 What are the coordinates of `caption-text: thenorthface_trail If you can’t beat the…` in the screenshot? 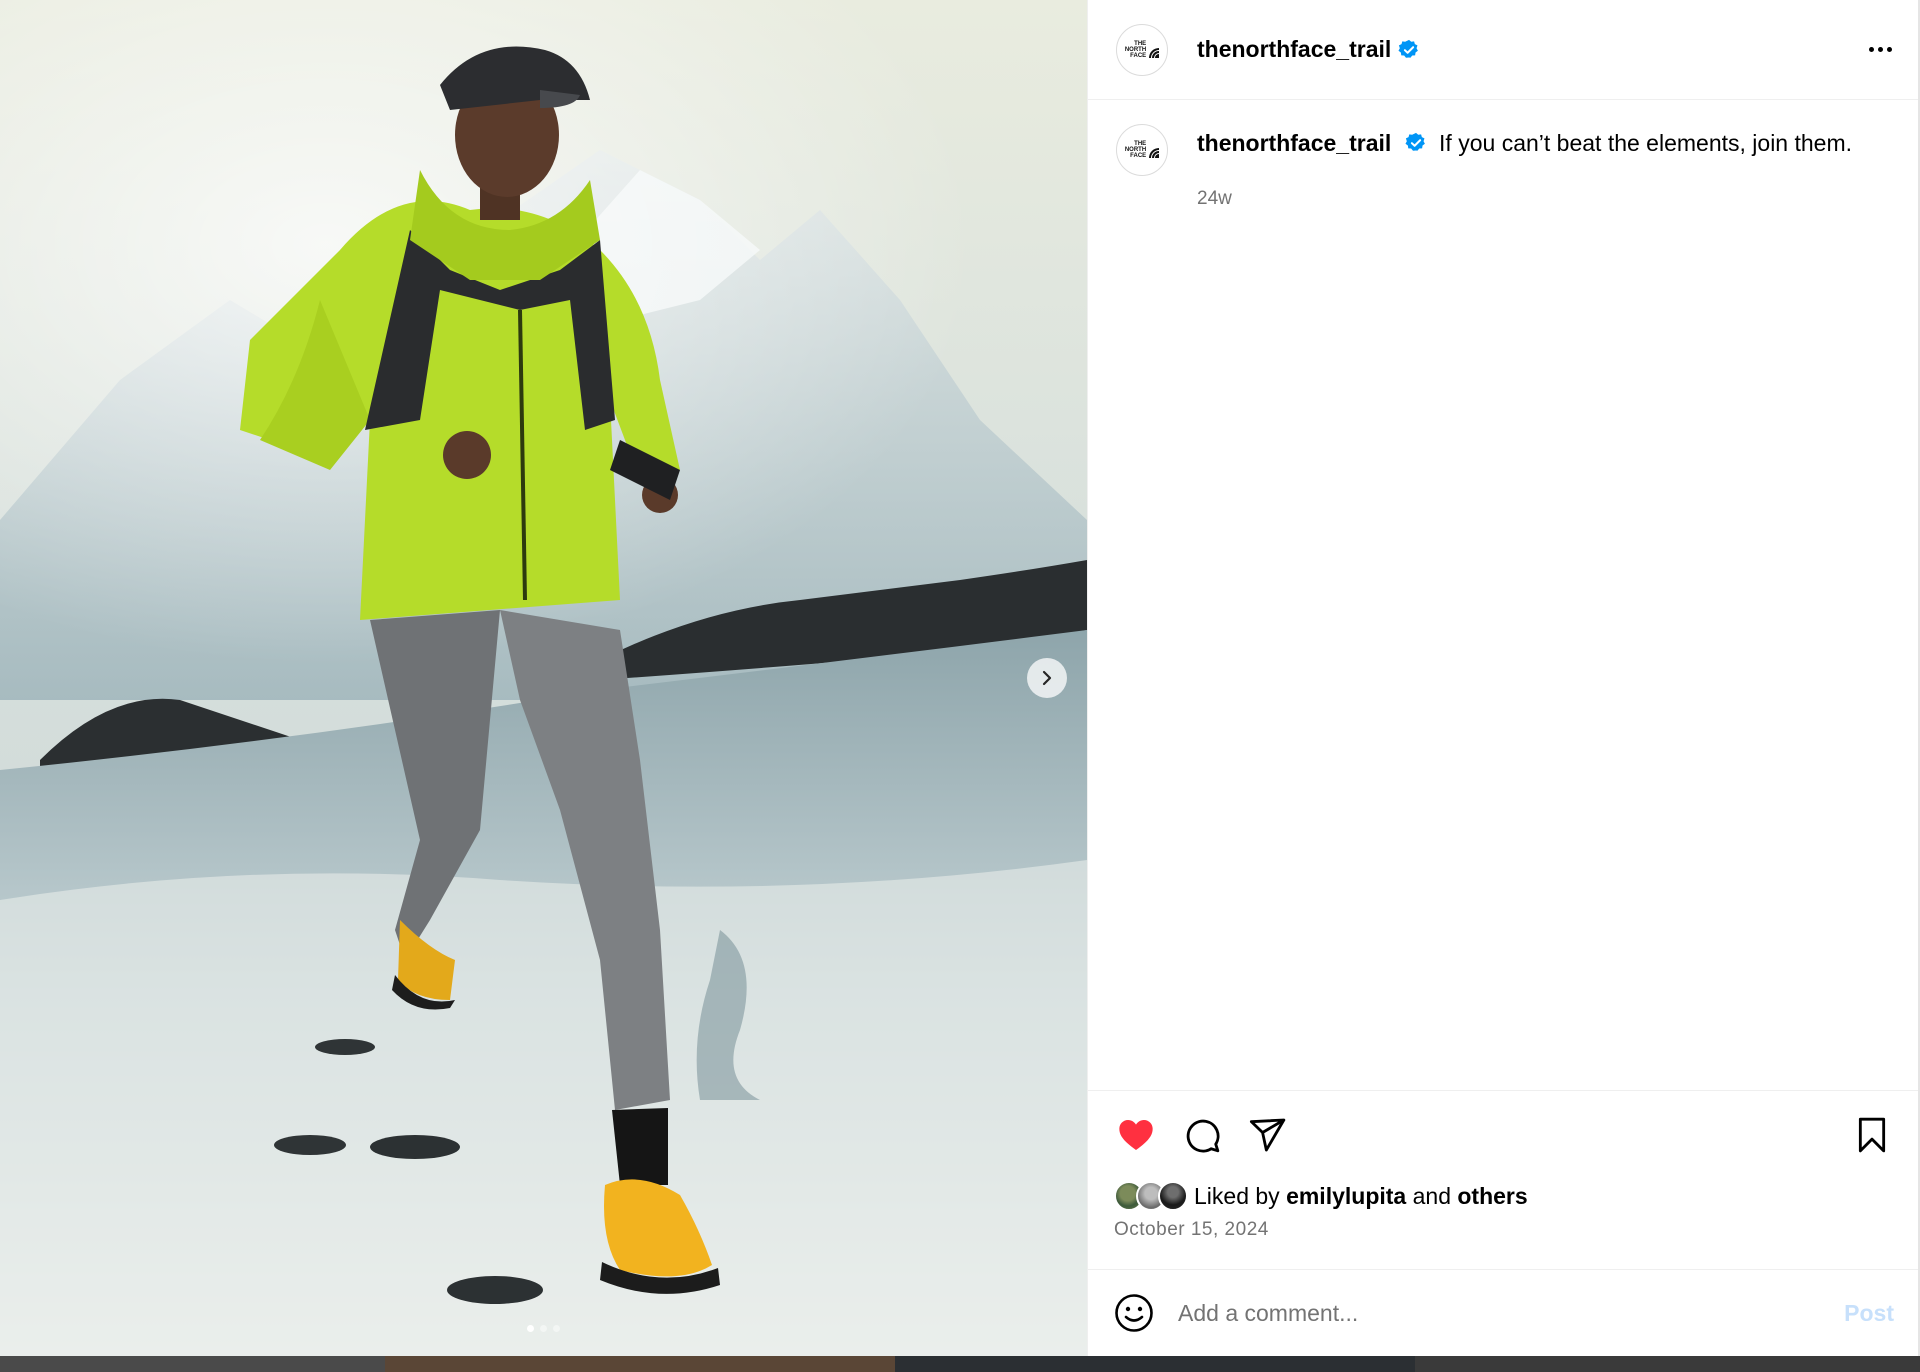 It's located at (1524, 143).